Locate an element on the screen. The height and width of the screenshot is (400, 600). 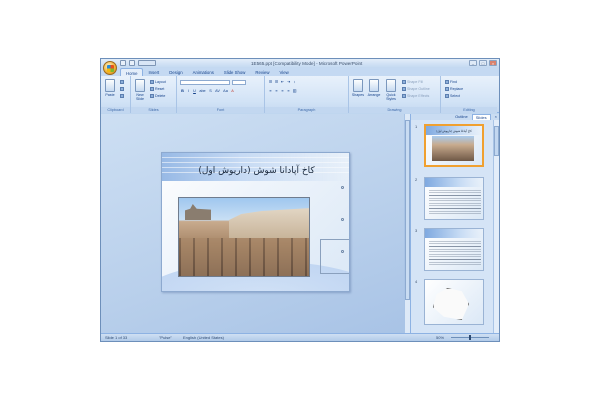
shape-outline-button: Shape Outline is located at coordinates (416, 89).